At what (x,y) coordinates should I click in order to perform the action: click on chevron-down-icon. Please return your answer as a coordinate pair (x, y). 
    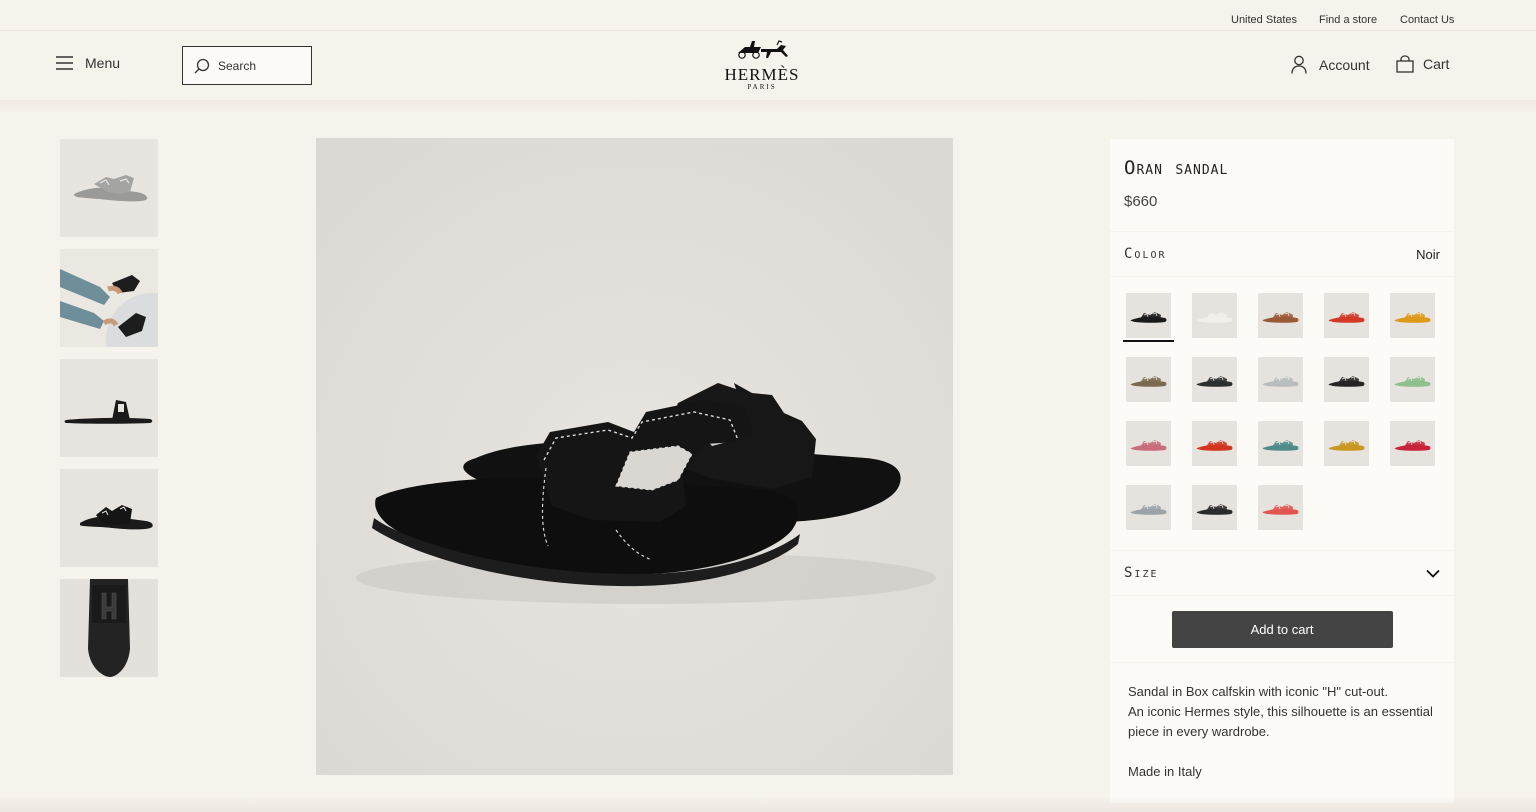
    Looking at the image, I should click on (1433, 573).